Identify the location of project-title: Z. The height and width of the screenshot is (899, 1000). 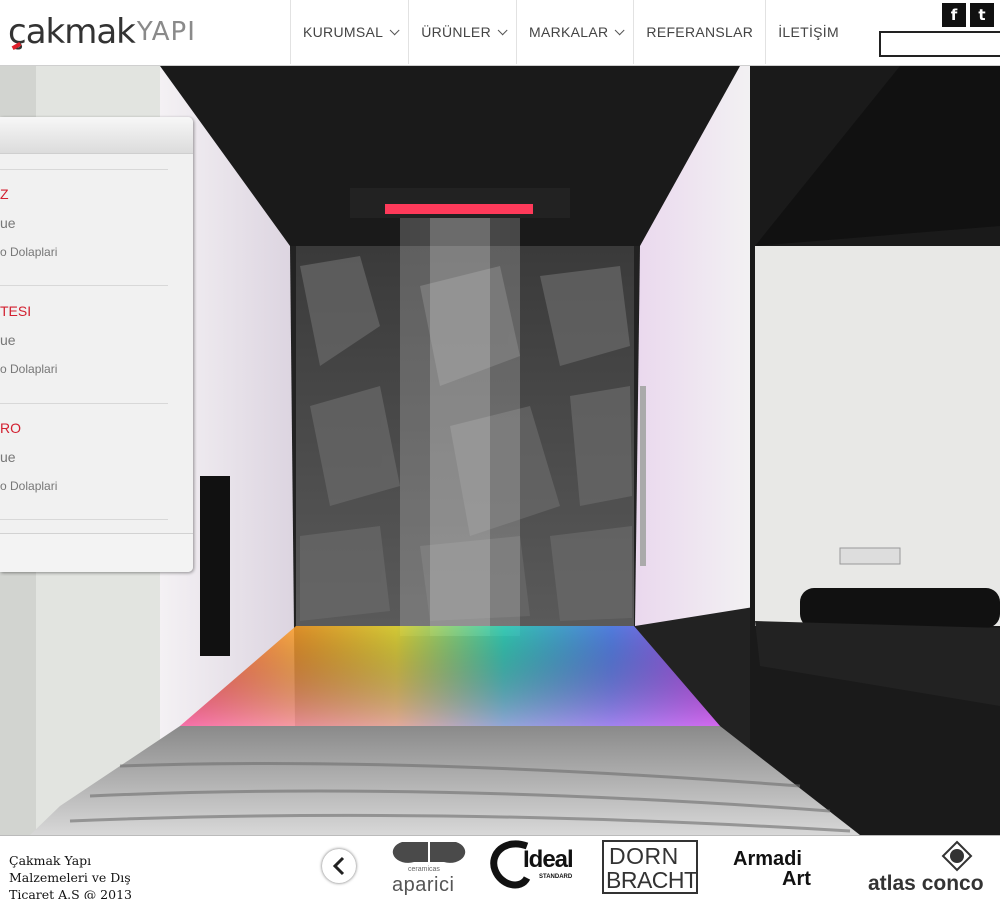
(4, 194).